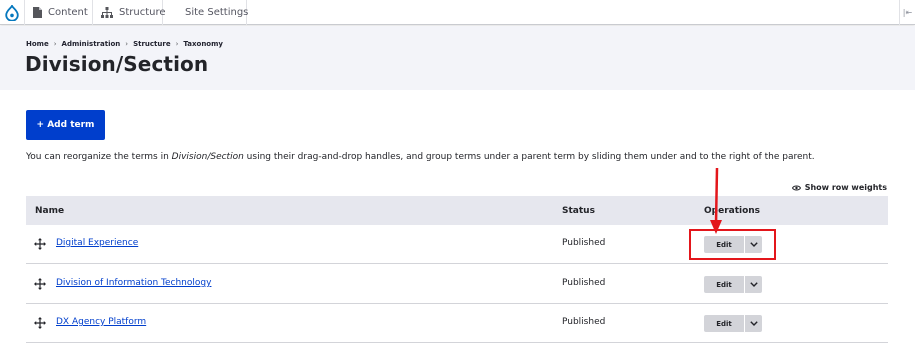 The height and width of the screenshot is (345, 915). What do you see at coordinates (124, 44) in the screenshot?
I see `breadcrumb: Home › Administration › Structure › Taxonomy` at bounding box center [124, 44].